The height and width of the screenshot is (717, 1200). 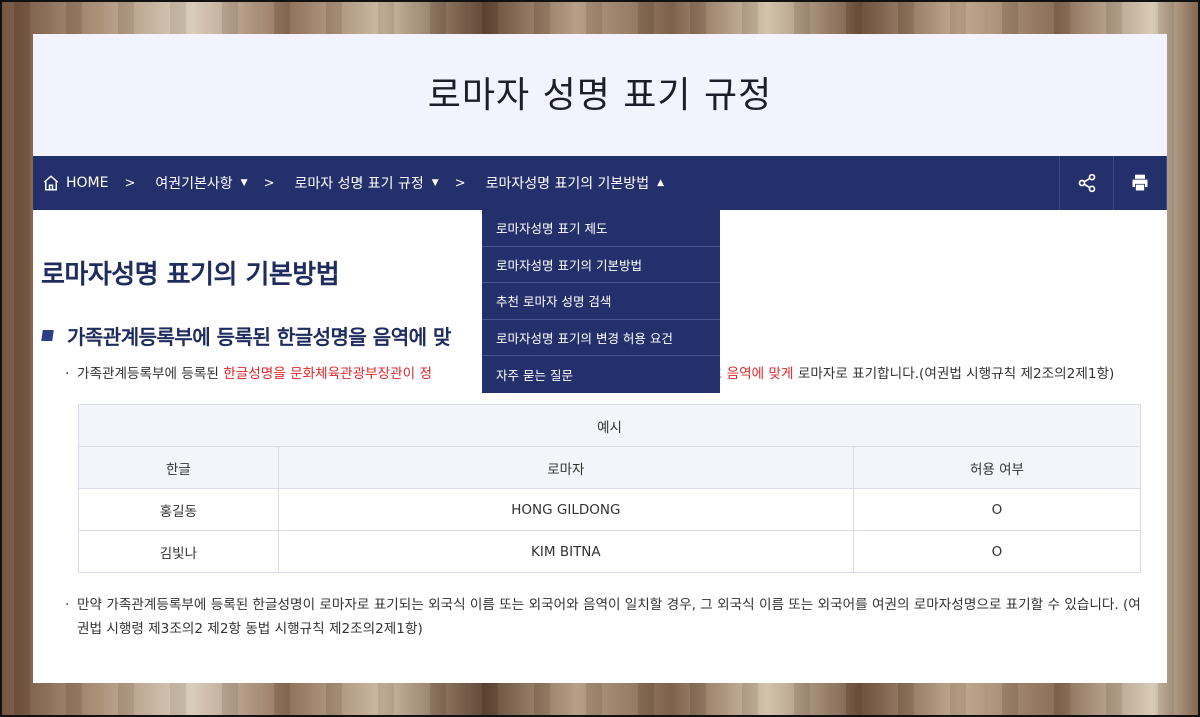 I want to click on print-button, so click(x=1140, y=183).